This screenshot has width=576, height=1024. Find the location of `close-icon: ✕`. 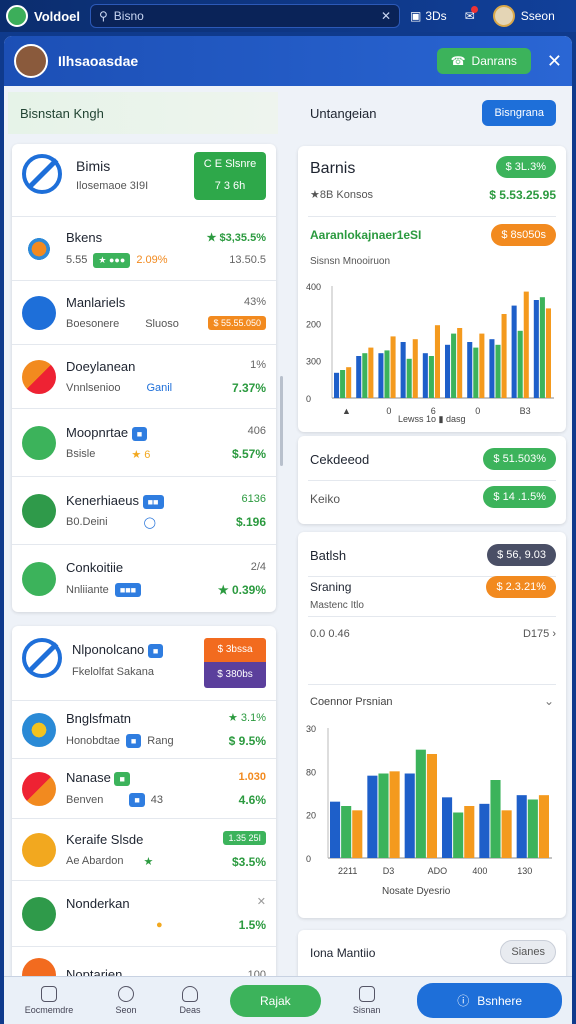

close-icon: ✕ is located at coordinates (554, 61).